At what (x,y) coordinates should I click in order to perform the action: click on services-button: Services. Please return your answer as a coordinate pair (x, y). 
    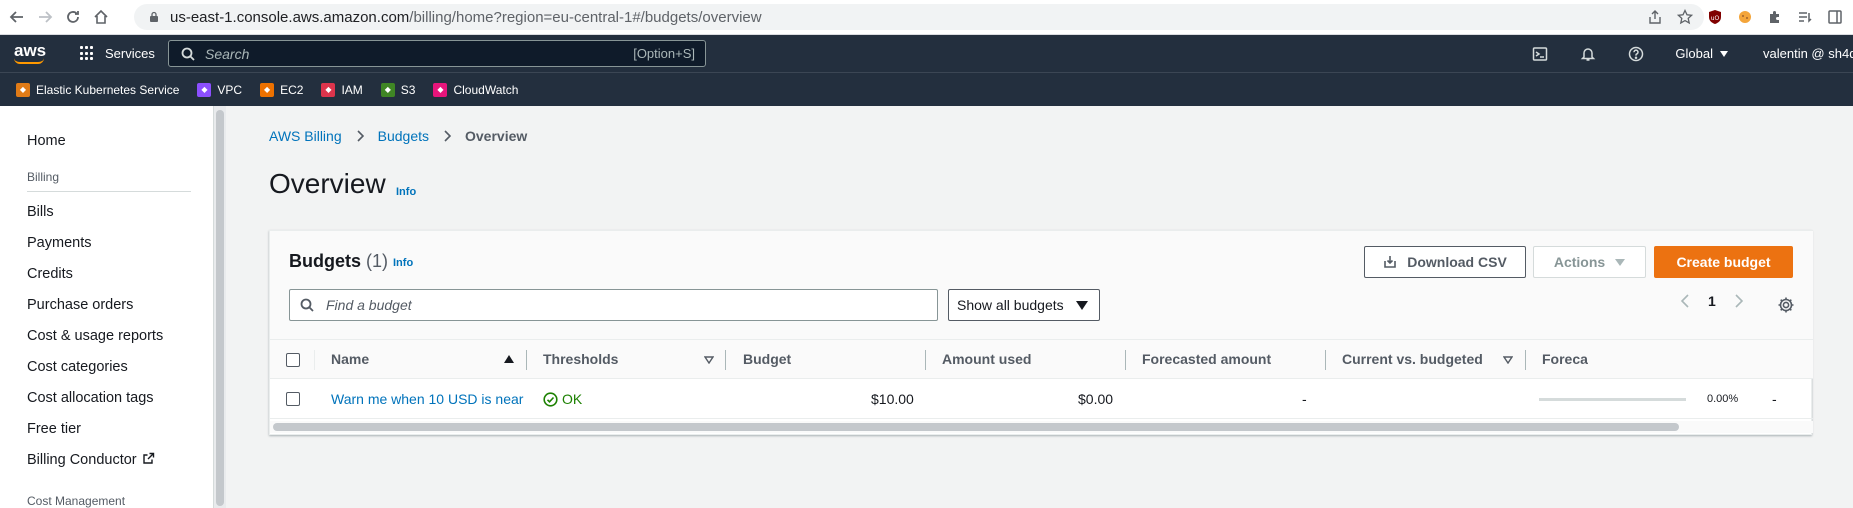
    Looking at the image, I should click on (117, 53).